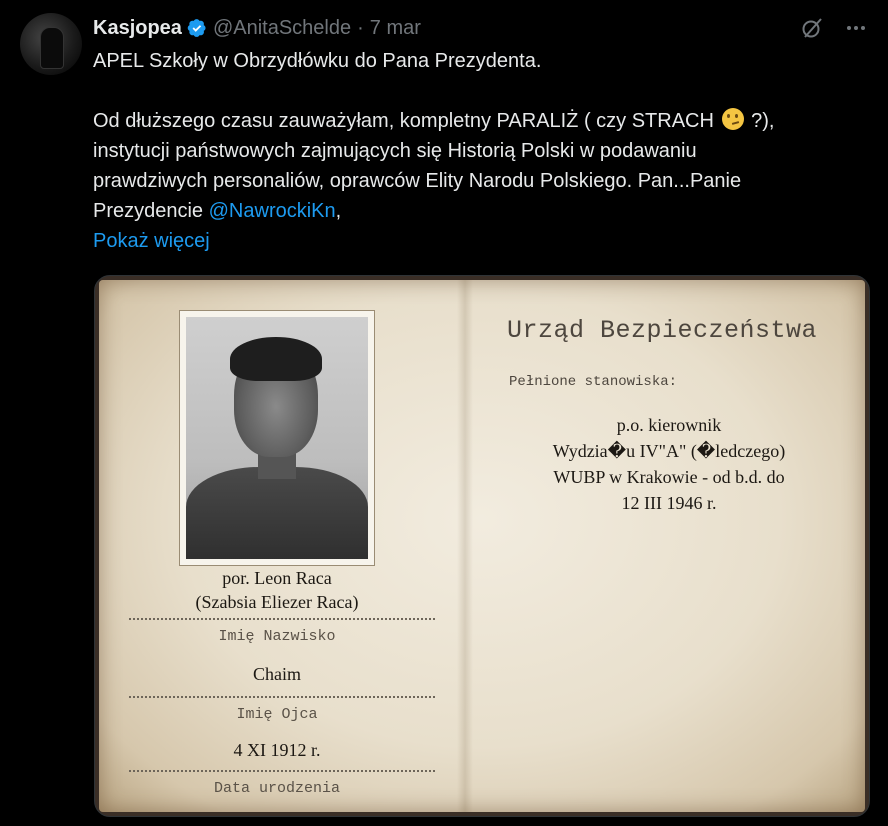  I want to click on tweet-fragment: ,, so click(338, 211).